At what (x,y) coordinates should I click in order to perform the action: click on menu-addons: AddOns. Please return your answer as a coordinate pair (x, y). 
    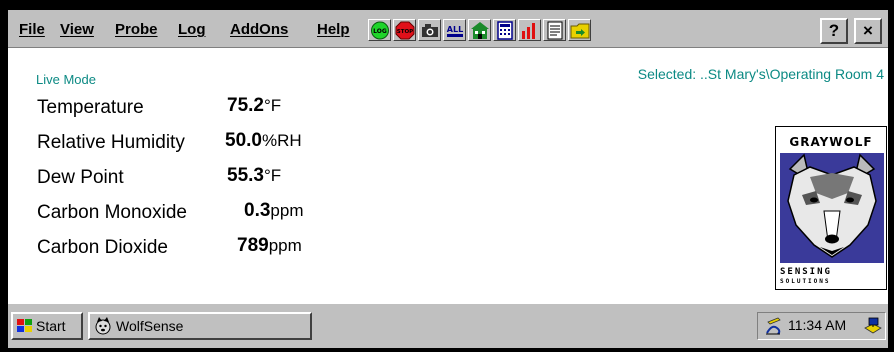
    Looking at the image, I should click on (259, 29).